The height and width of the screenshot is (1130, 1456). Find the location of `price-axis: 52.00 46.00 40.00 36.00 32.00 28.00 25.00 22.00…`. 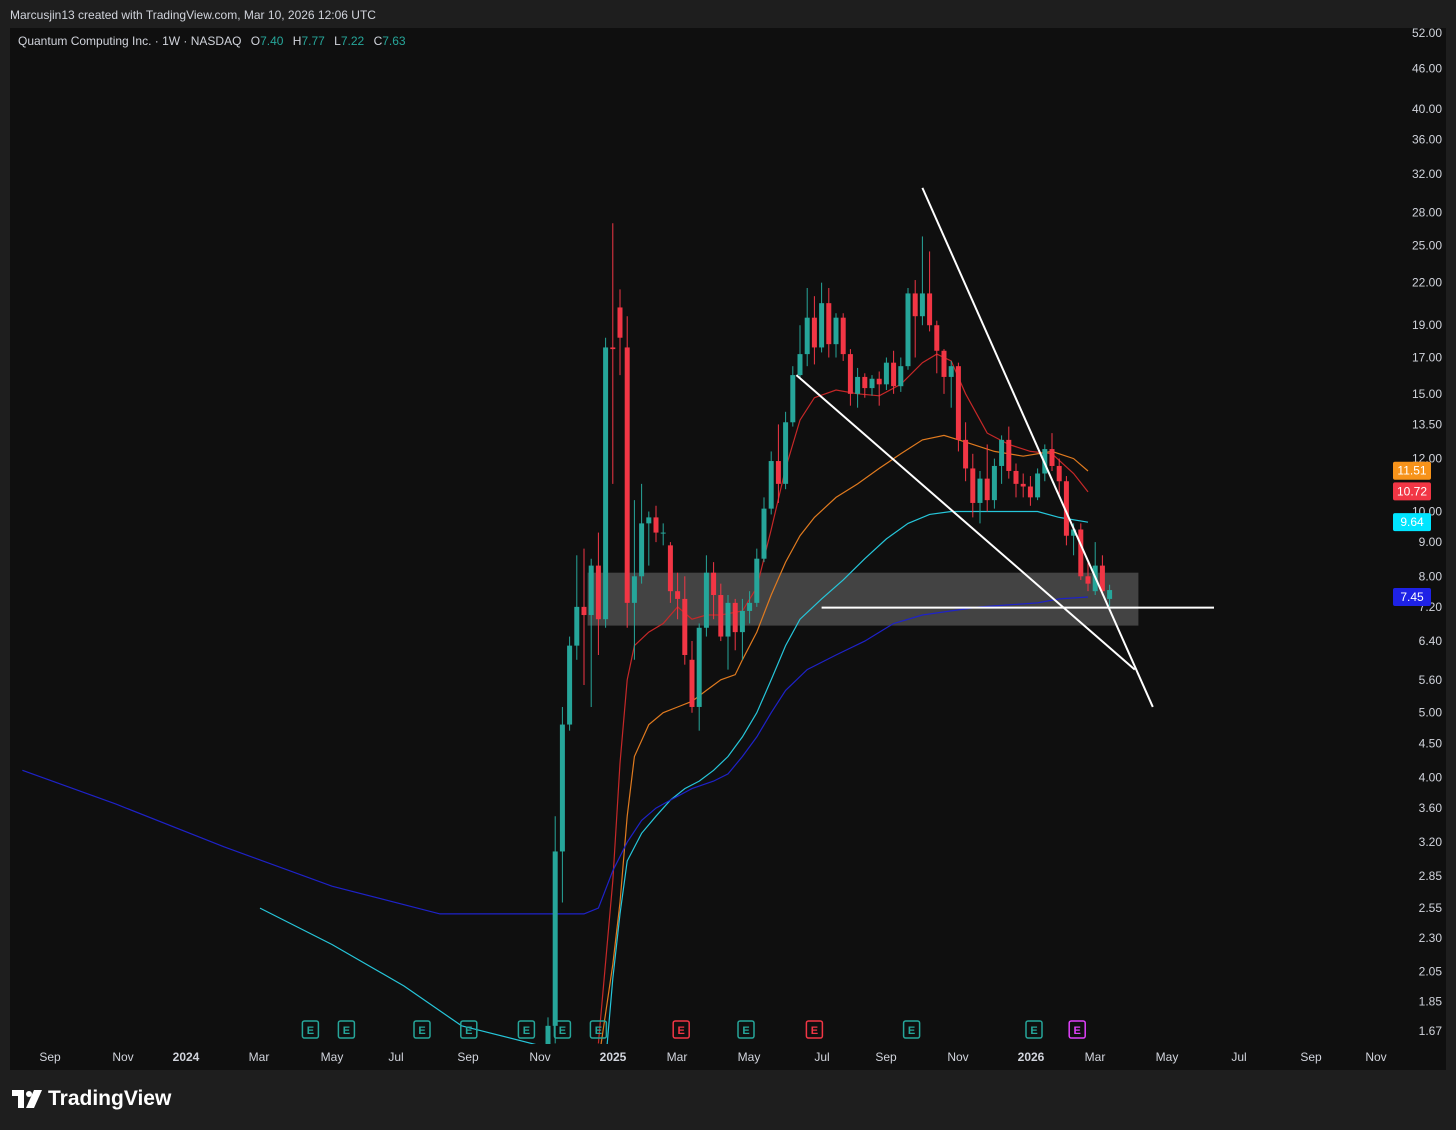

price-axis: 52.00 46.00 40.00 36.00 32.00 28.00 25.00 22.00… is located at coordinates (1418, 535).